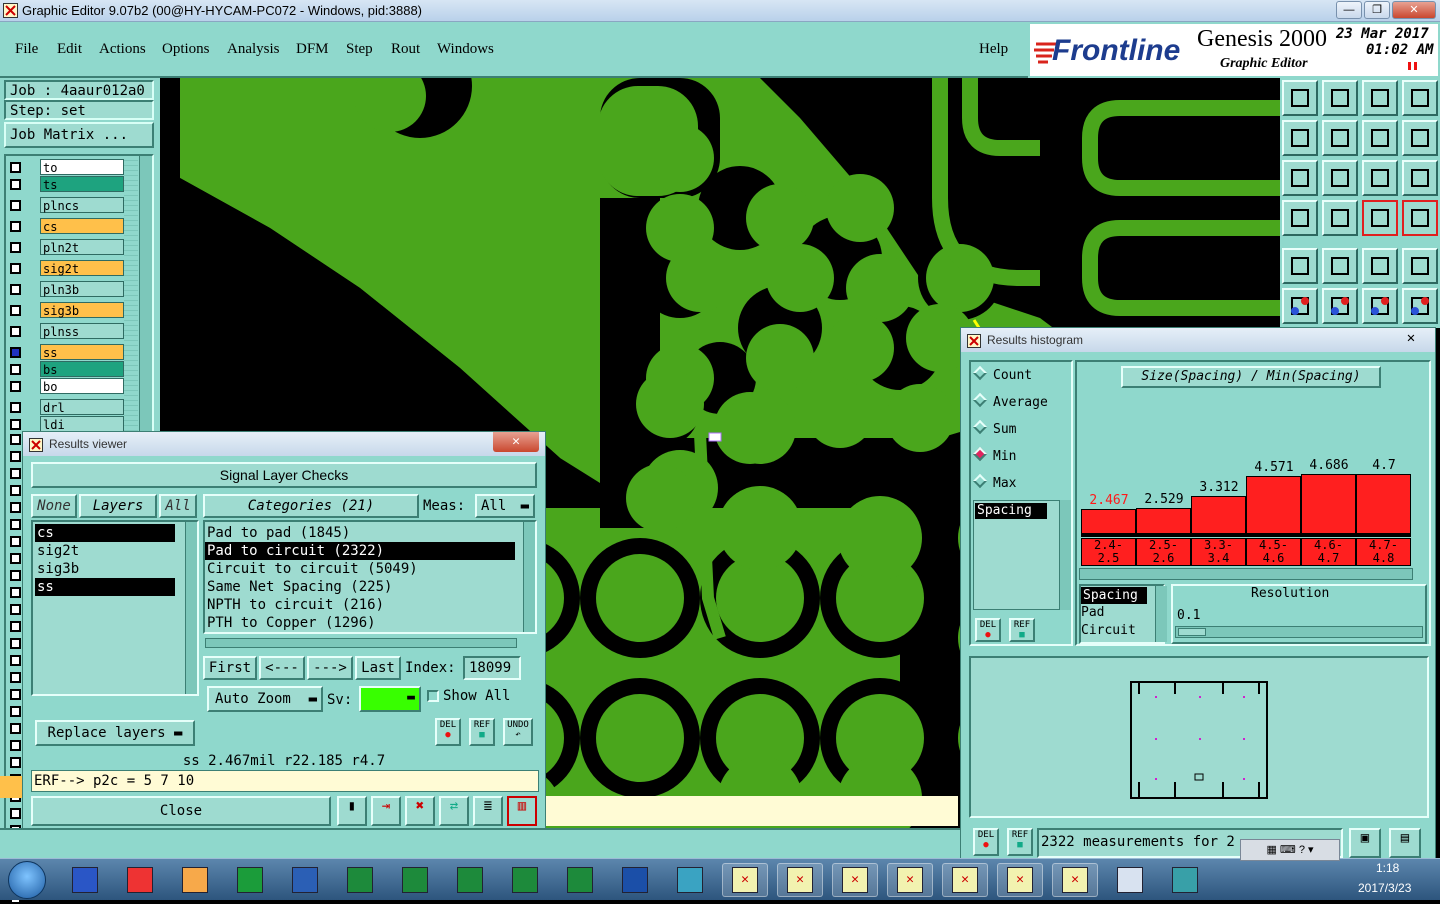 The image size is (1440, 904). I want to click on mode-max-radio: Max, so click(994, 482).